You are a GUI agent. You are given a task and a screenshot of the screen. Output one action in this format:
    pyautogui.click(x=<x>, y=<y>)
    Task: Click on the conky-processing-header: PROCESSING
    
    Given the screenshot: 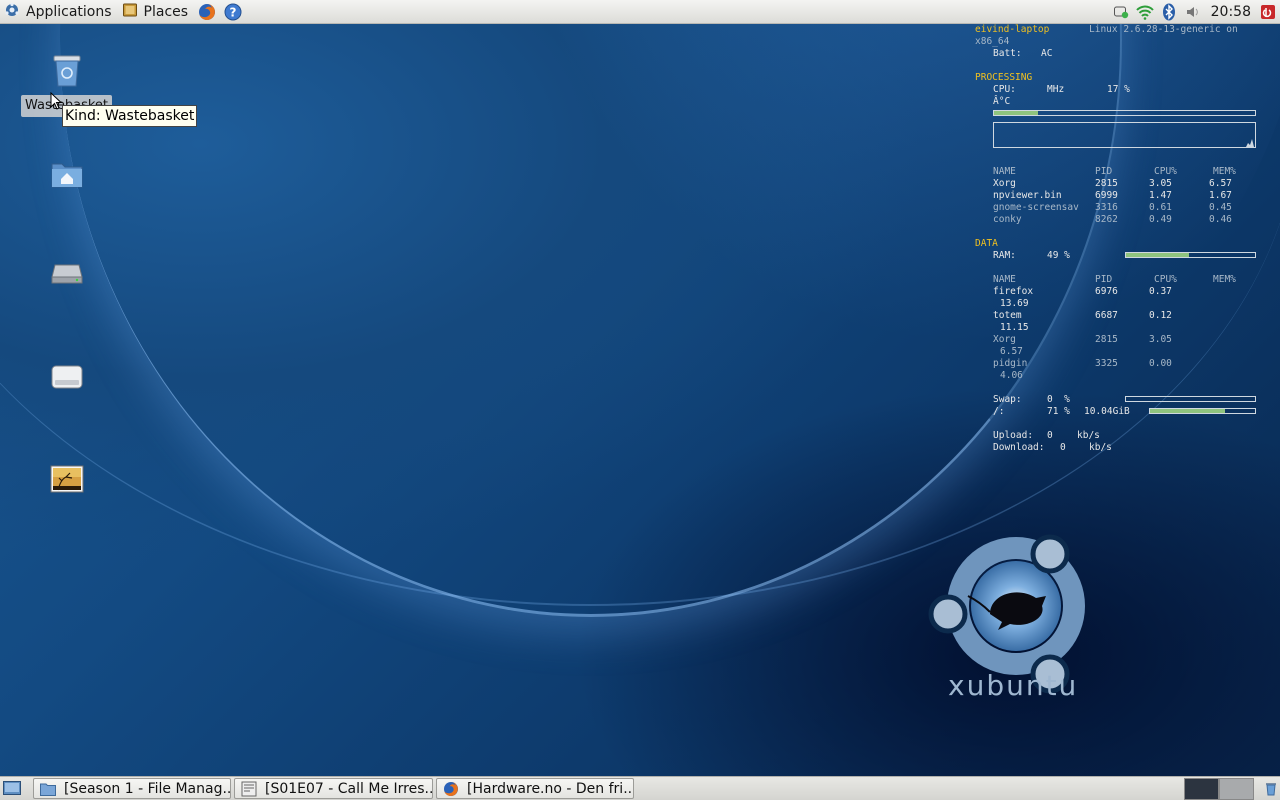 What is the action you would take?
    pyautogui.click(x=1004, y=77)
    